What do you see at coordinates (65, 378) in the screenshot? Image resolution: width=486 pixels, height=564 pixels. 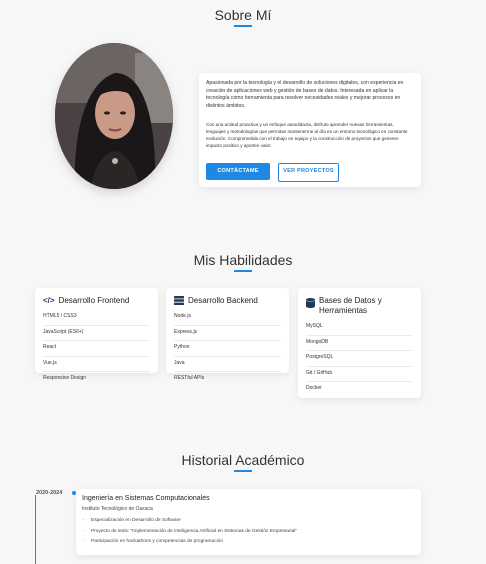 I see `list-item: Responsive Design` at bounding box center [65, 378].